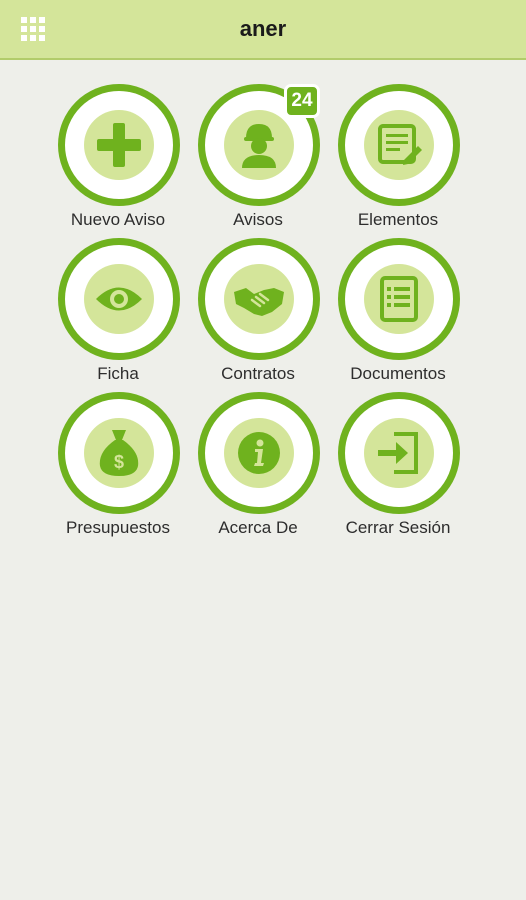 The height and width of the screenshot is (900, 526). I want to click on tile-label: Cerrar Sesión, so click(398, 527).